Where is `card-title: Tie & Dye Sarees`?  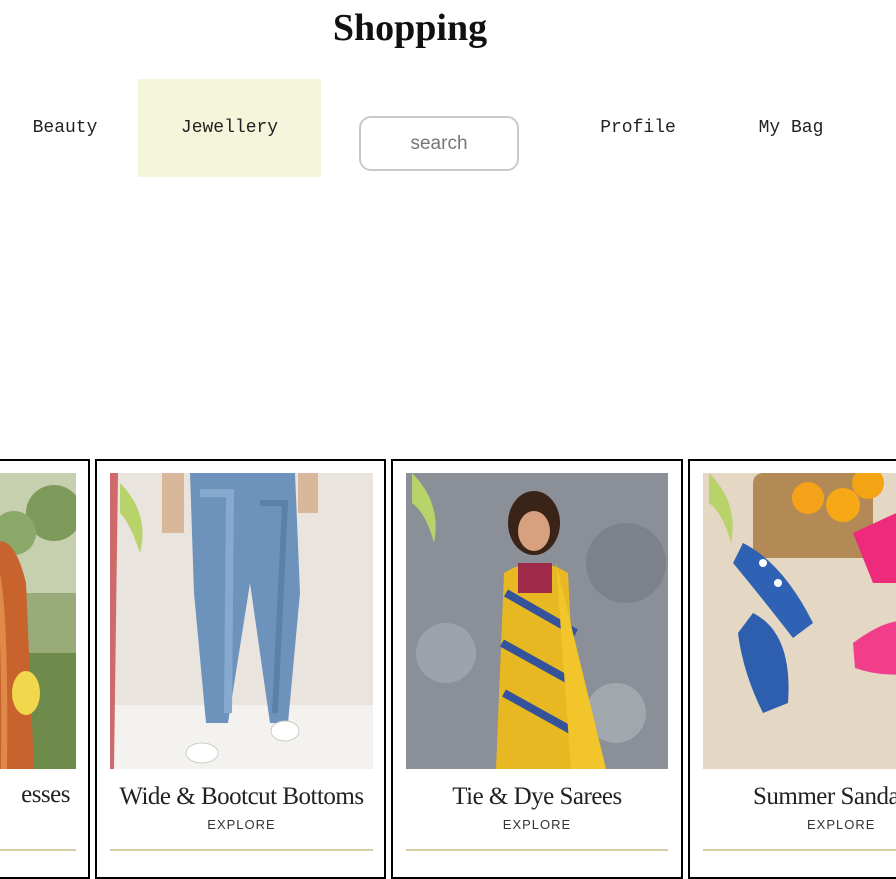
card-title: Tie & Dye Sarees is located at coordinates (537, 796).